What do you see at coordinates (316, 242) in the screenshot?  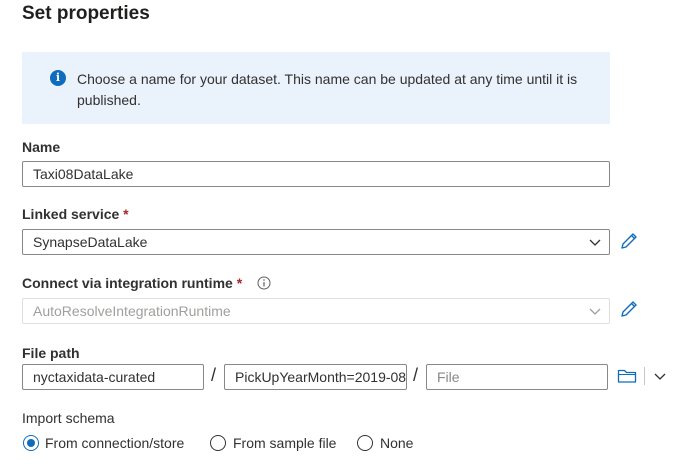 I see `linked-service-dropdown: SynapseDataLake` at bounding box center [316, 242].